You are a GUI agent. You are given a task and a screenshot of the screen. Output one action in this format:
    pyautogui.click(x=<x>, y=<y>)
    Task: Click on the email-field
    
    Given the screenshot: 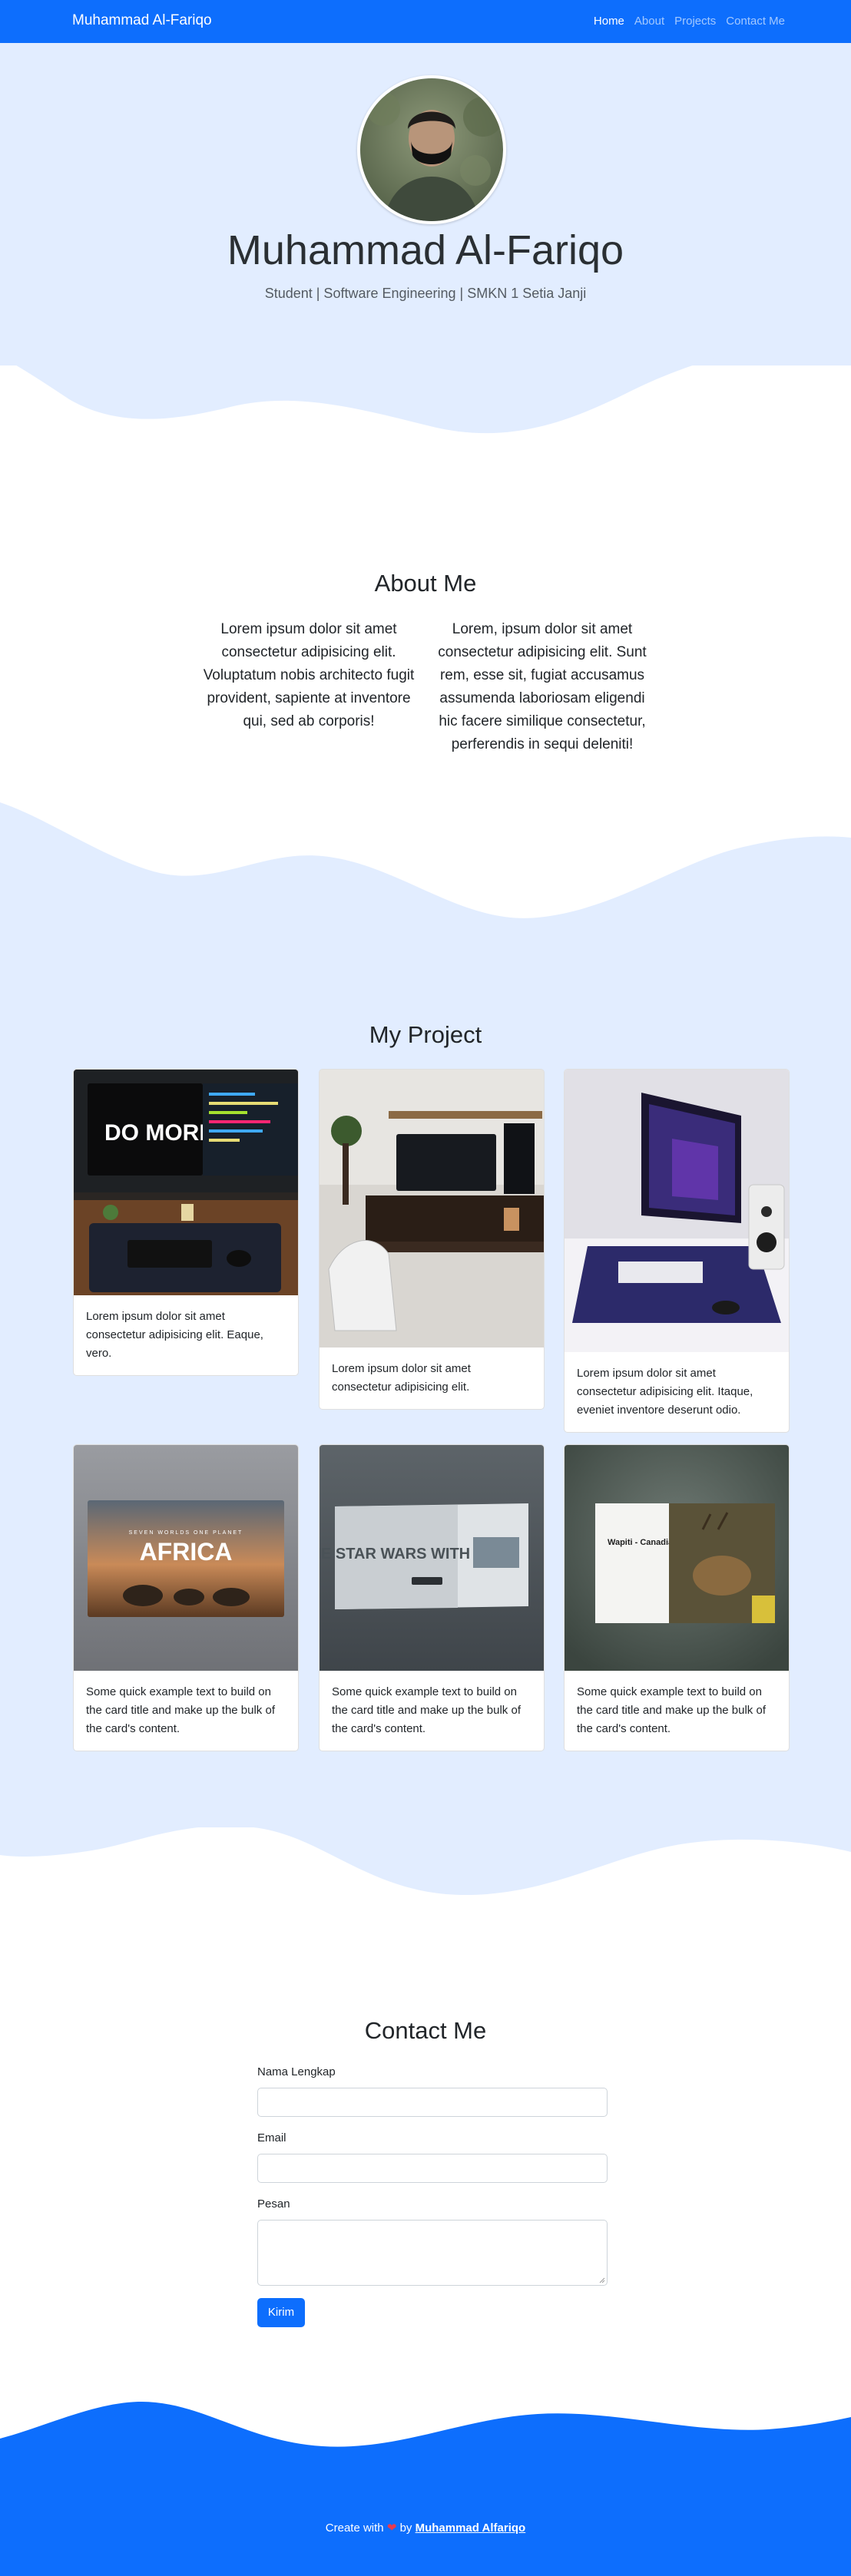 What is the action you would take?
    pyautogui.click(x=433, y=2168)
    